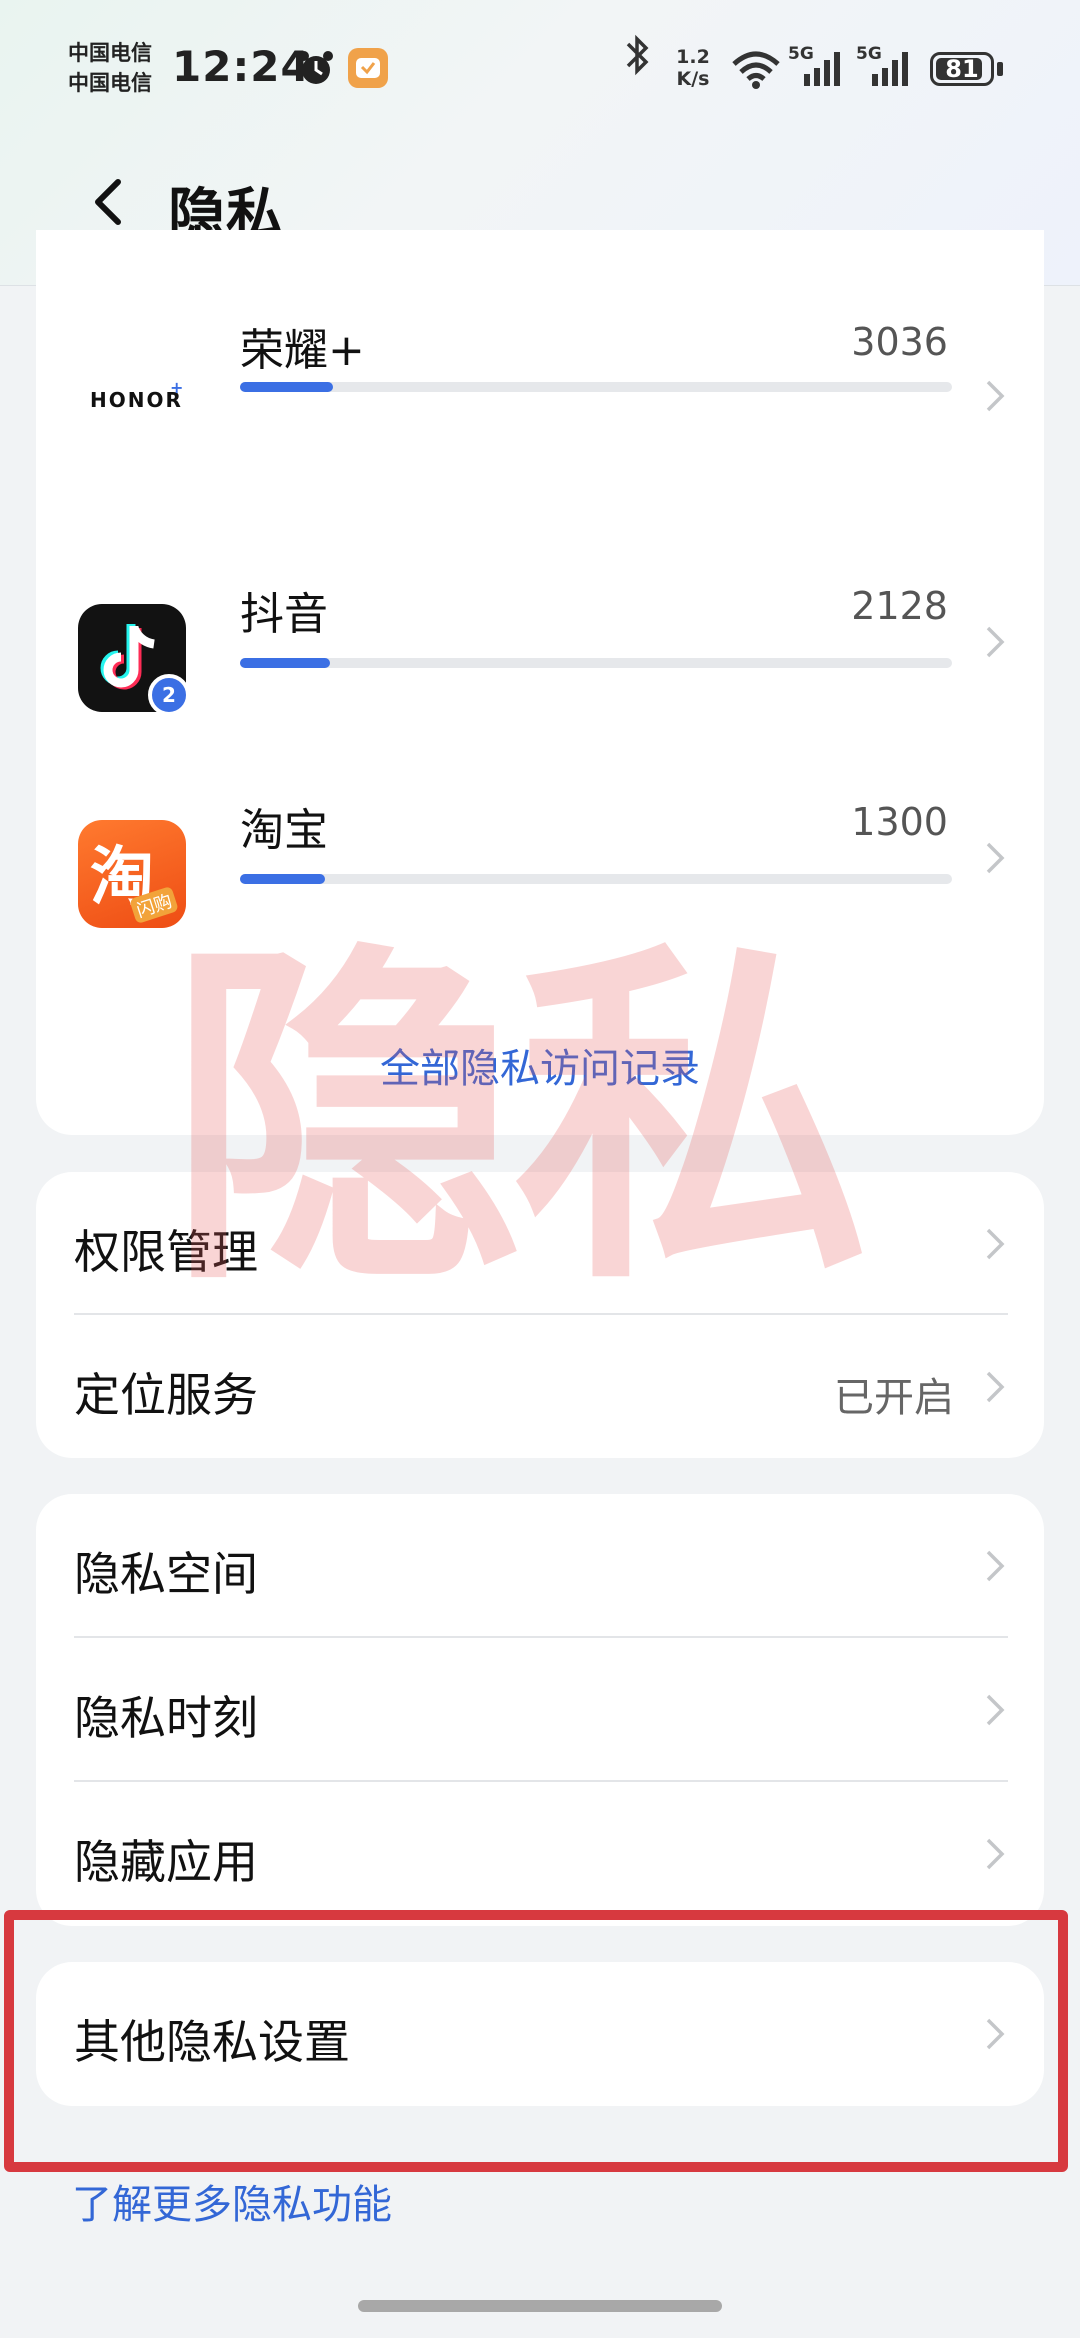  What do you see at coordinates (241, 66) in the screenshot?
I see `clock: 12:24` at bounding box center [241, 66].